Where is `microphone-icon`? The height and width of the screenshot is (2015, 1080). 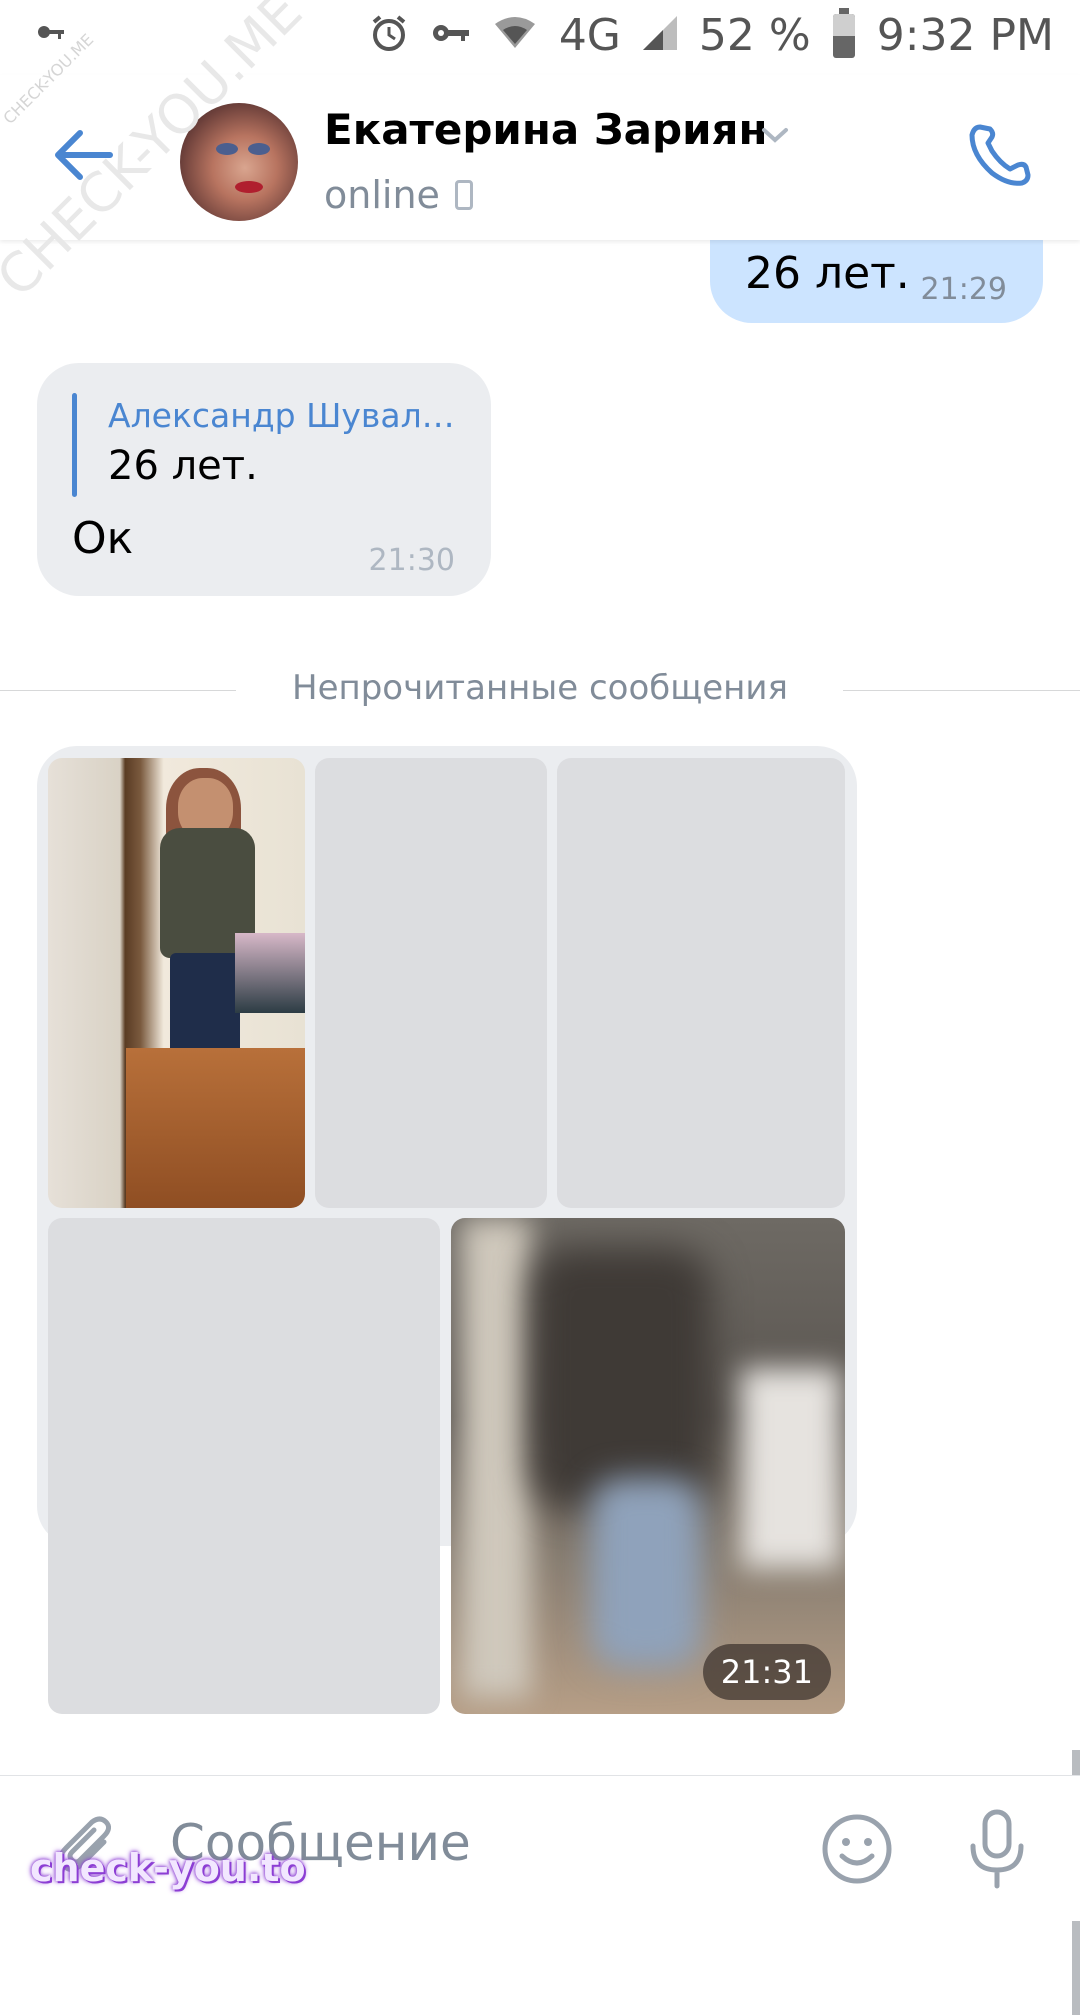 microphone-icon is located at coordinates (997, 1849).